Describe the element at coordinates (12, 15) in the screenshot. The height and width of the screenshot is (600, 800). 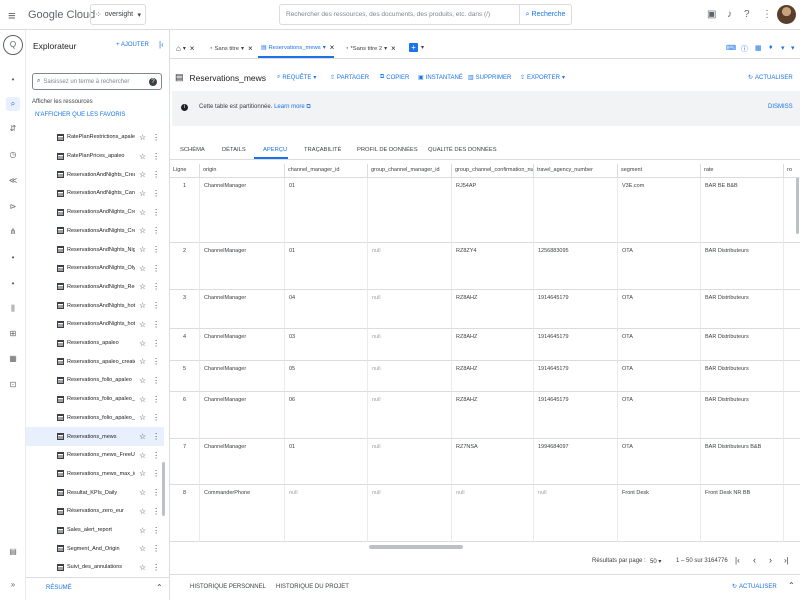
I see `main-menu-icon: ≡` at that location.